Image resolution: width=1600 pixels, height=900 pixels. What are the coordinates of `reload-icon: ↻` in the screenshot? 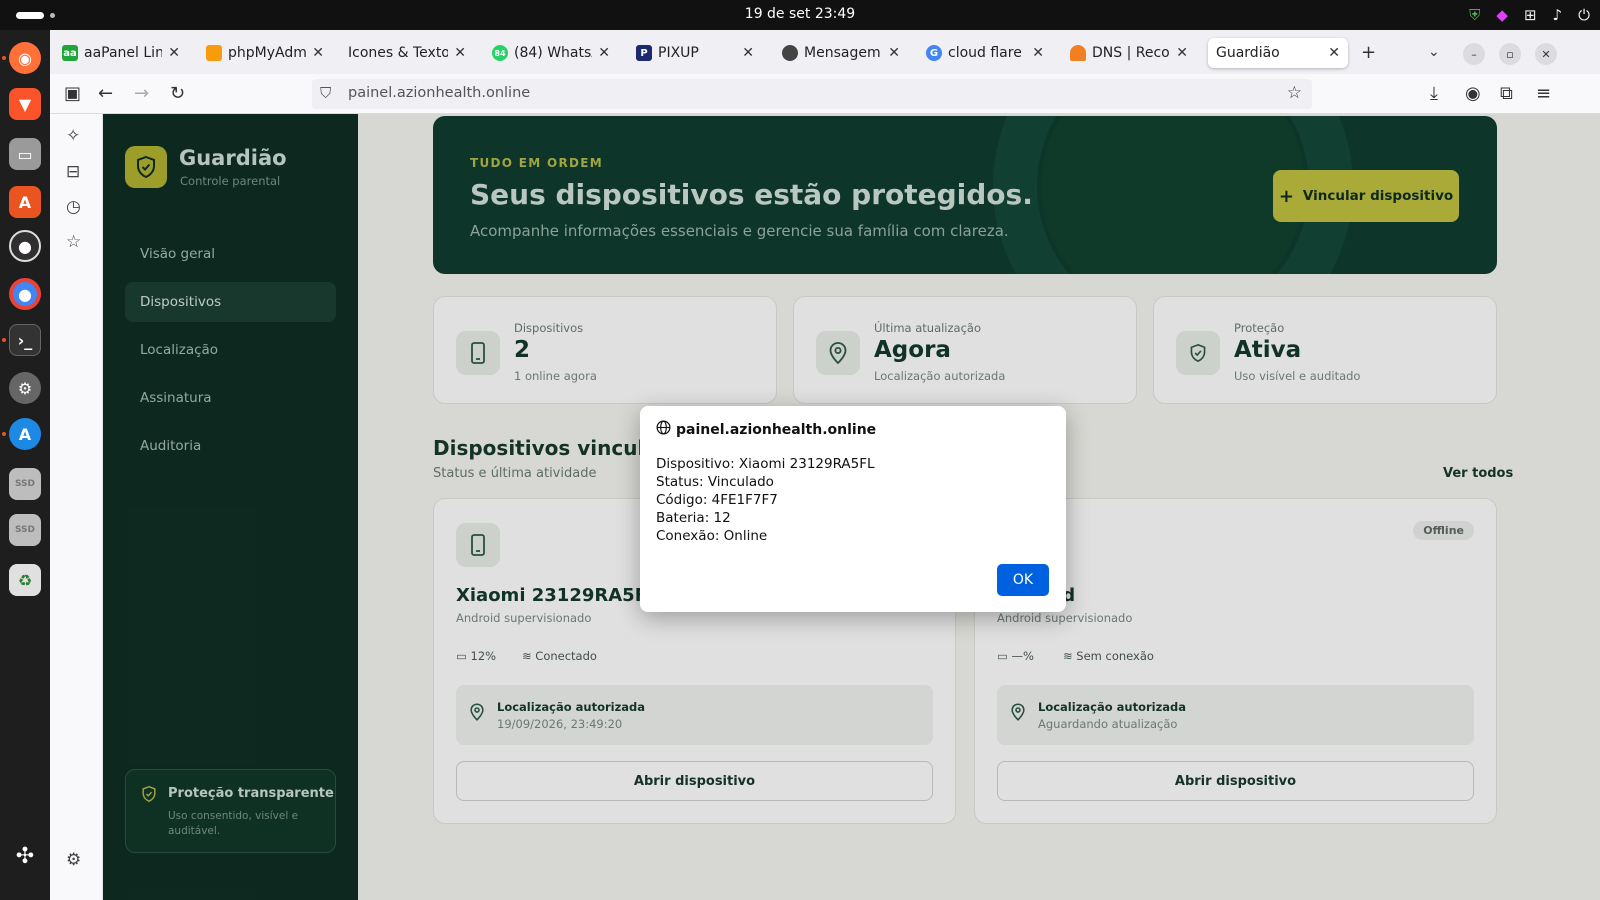 It's located at (177, 93).